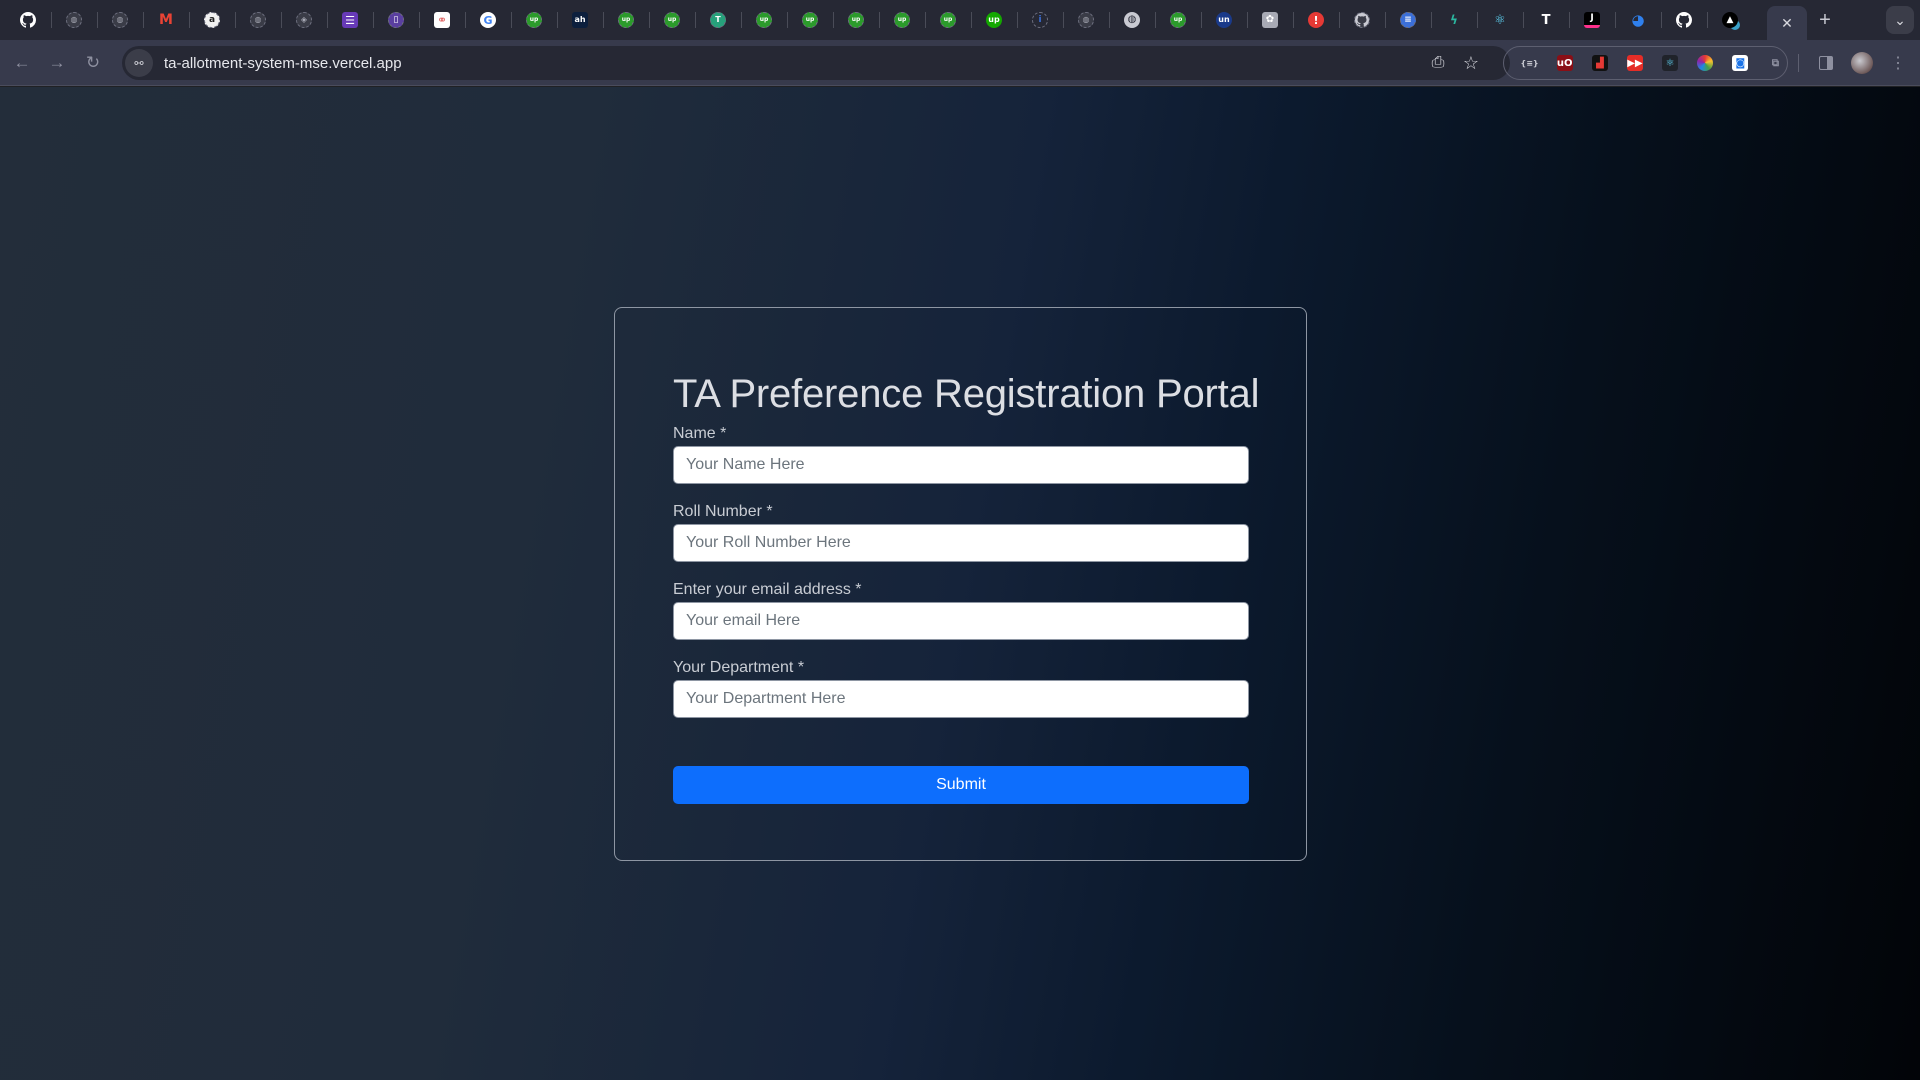  I want to click on browser-tab: ah, so click(580, 20).